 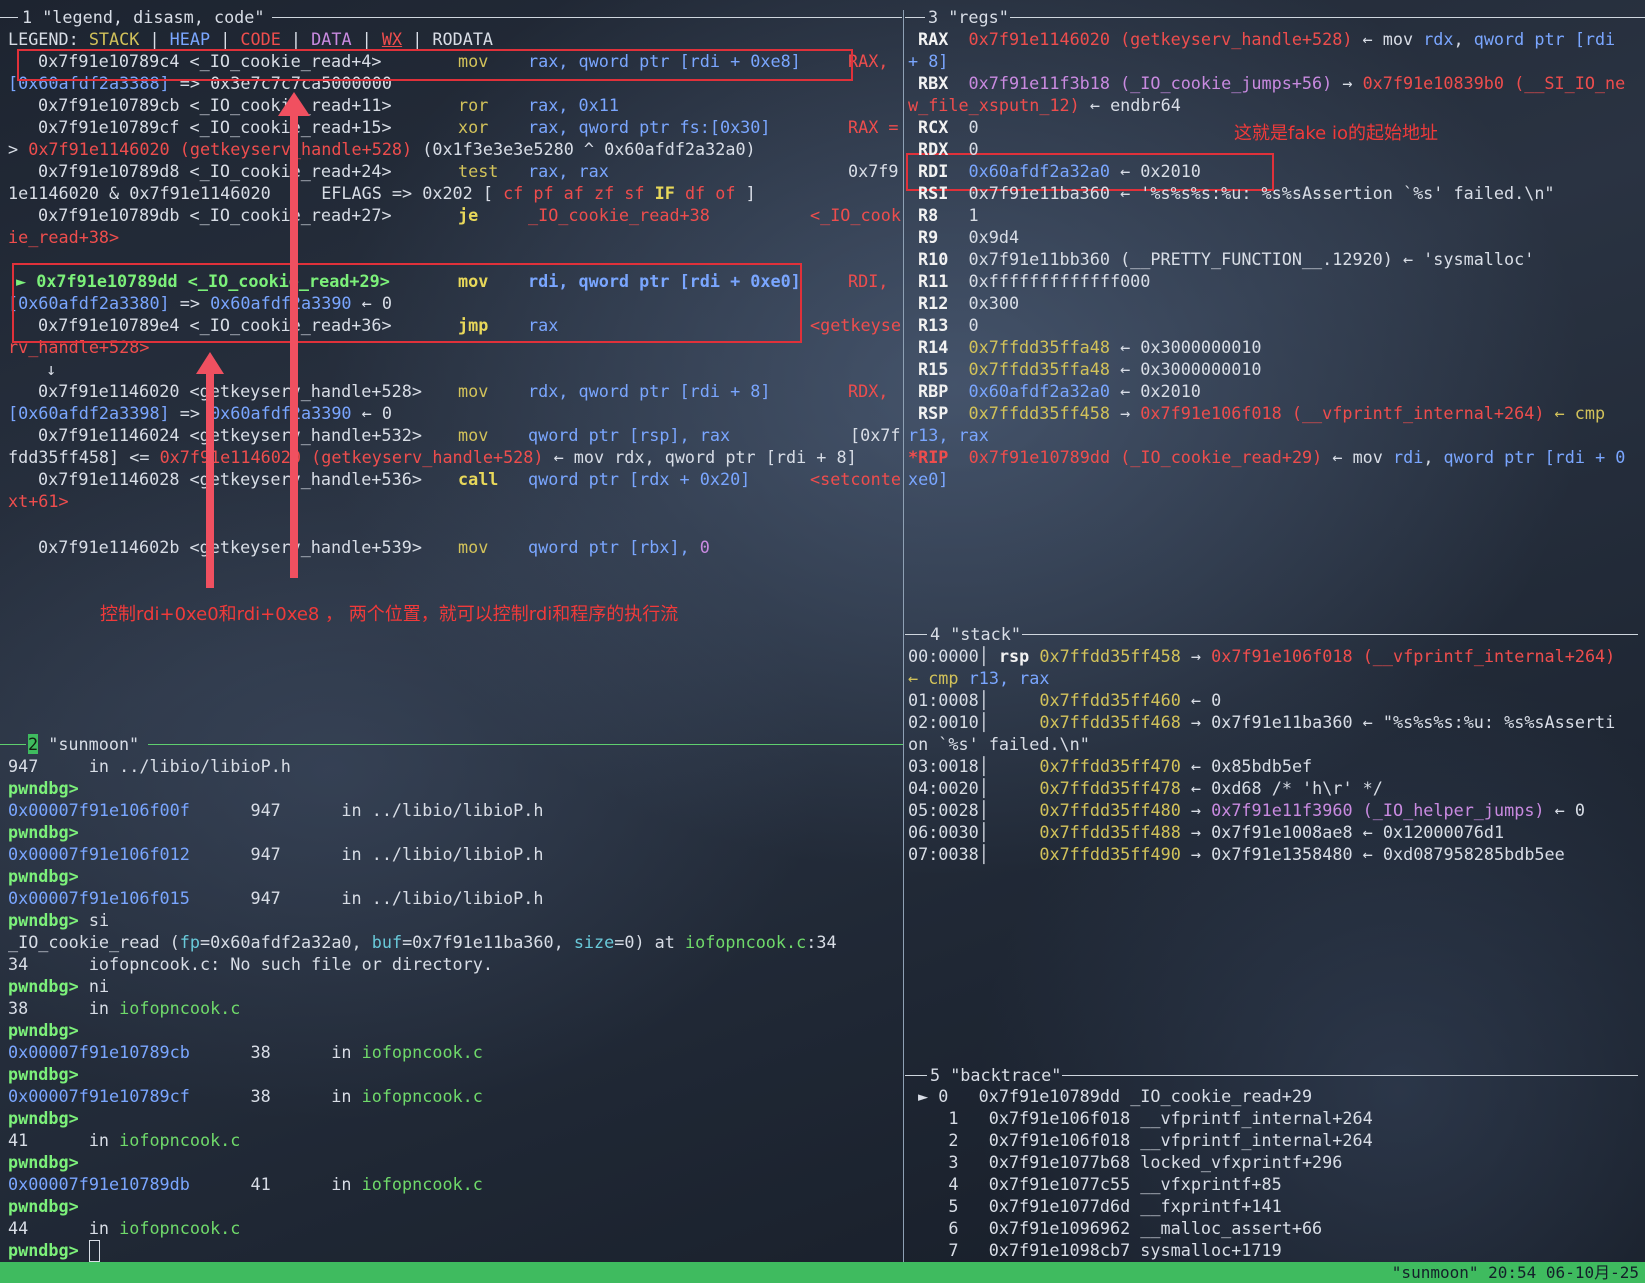 I want to click on disasm-line: 0x7f91e10789cf <_IO_cookie_read+15>, so click(x=215, y=127).